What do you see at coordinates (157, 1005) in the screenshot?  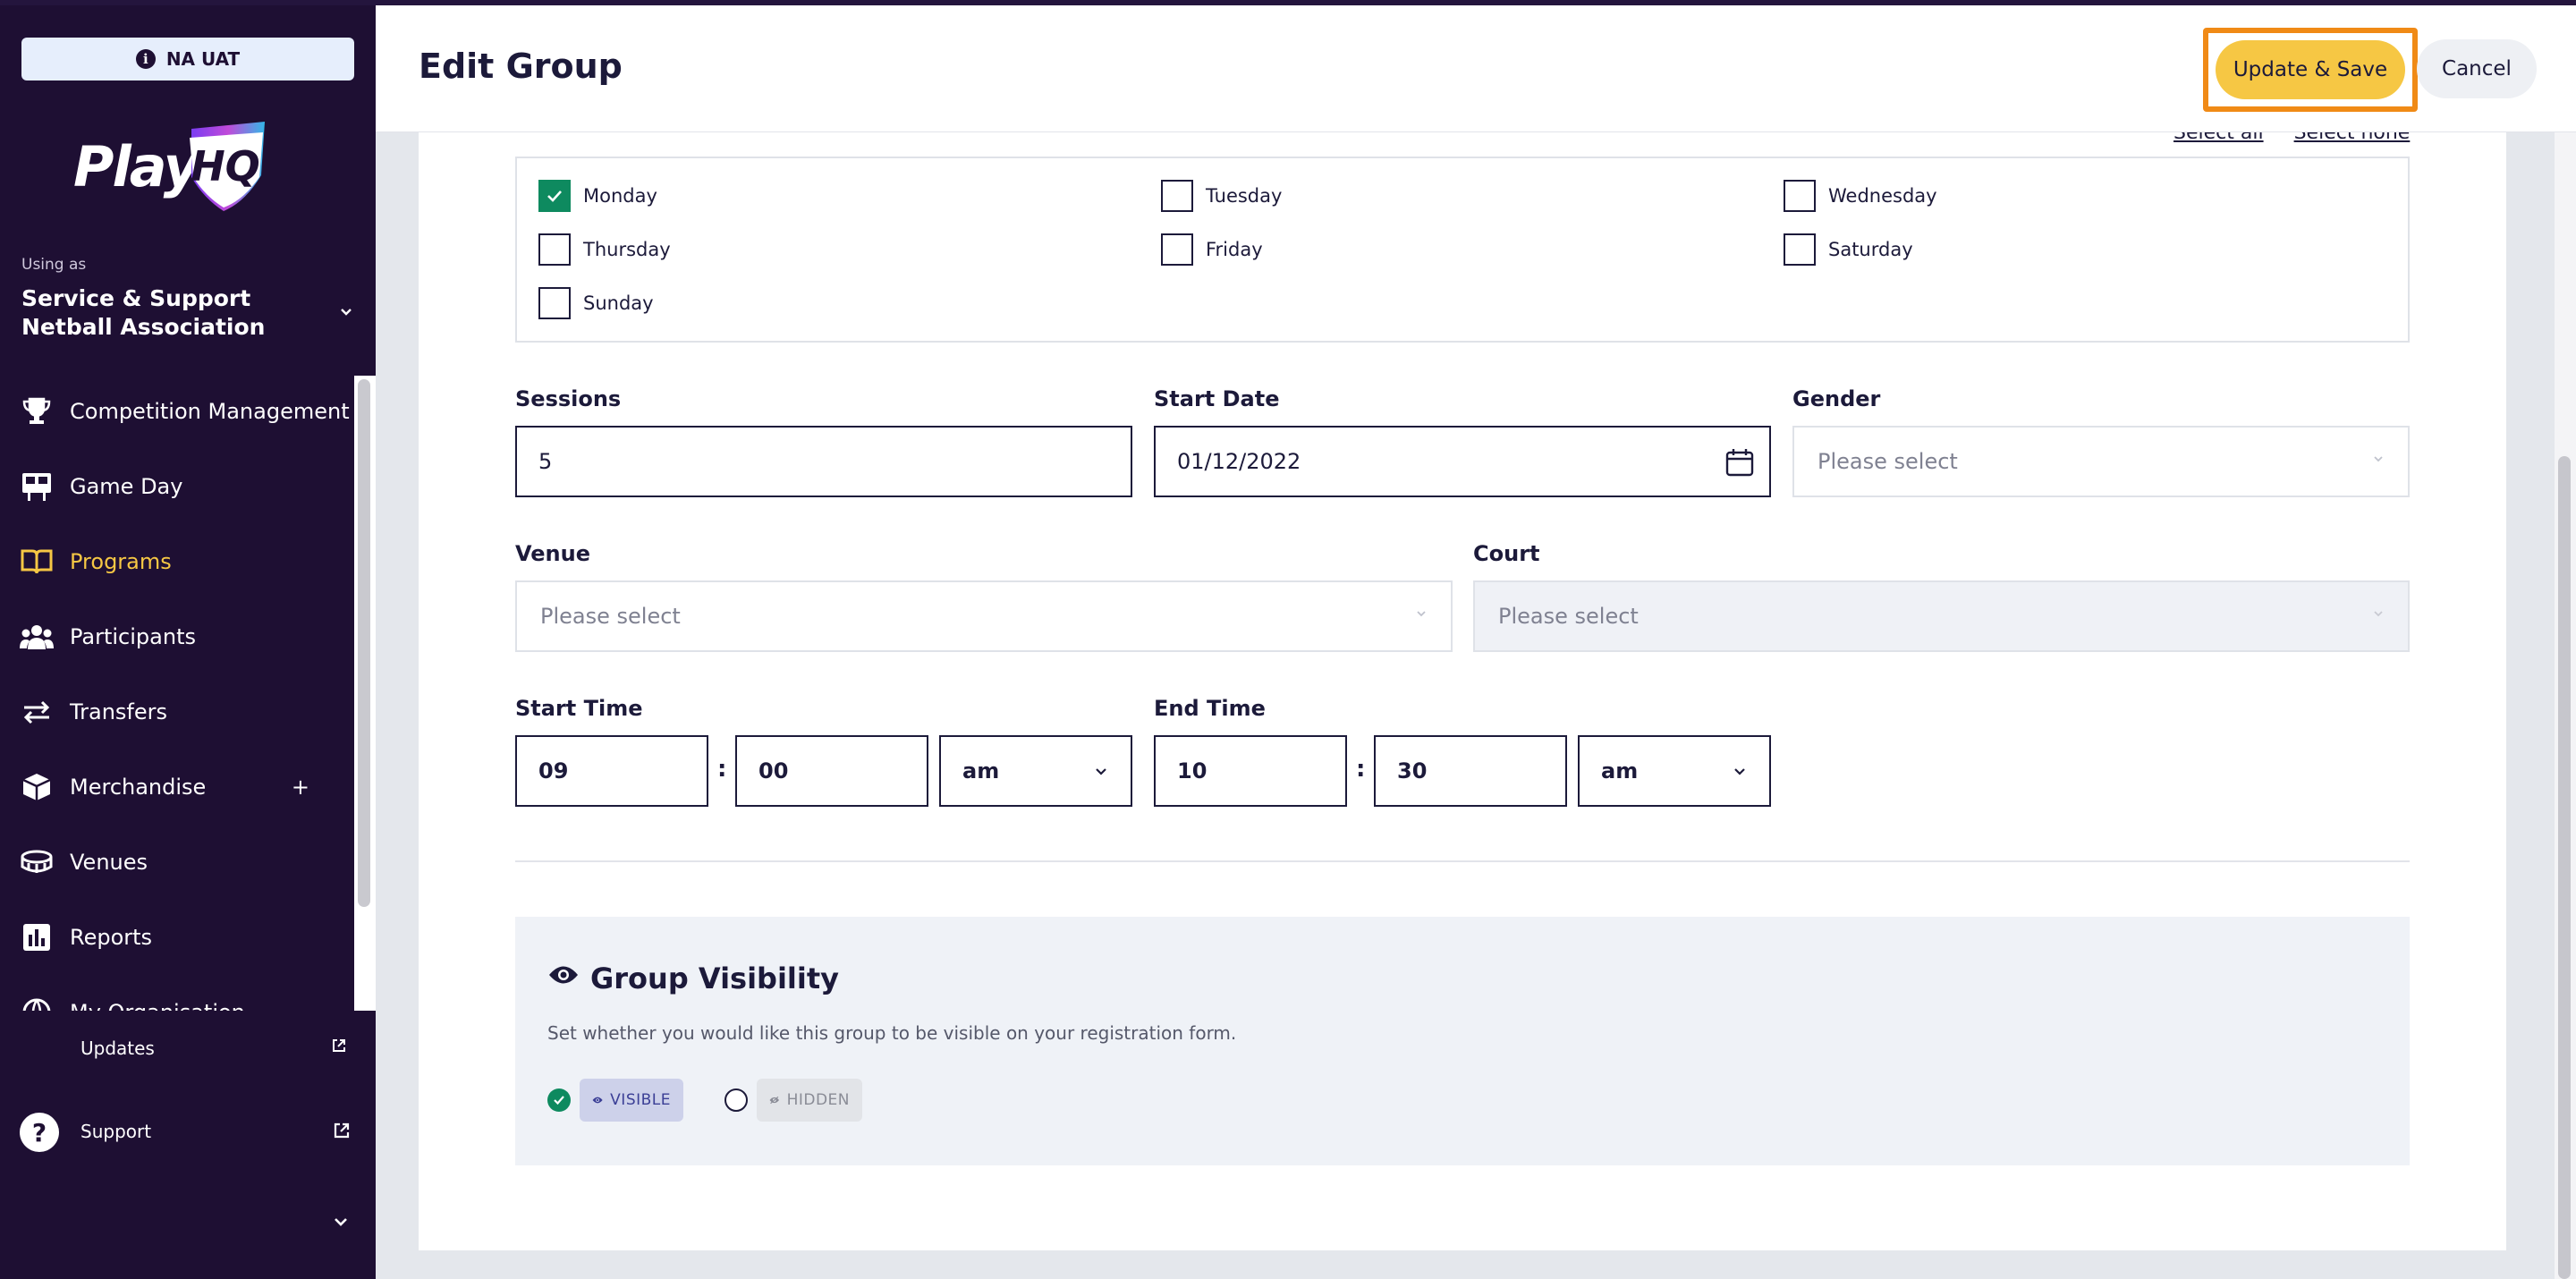 I see `nav-label: My Organisation` at bounding box center [157, 1005].